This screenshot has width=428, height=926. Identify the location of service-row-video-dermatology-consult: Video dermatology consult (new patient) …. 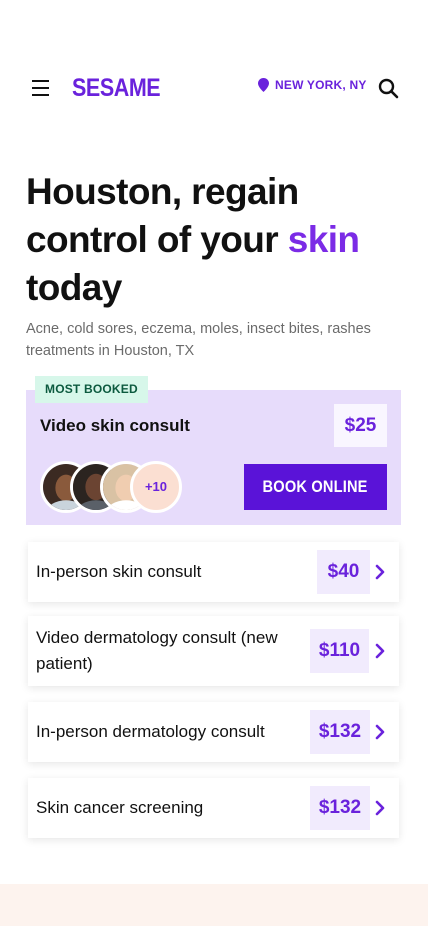
(213, 651).